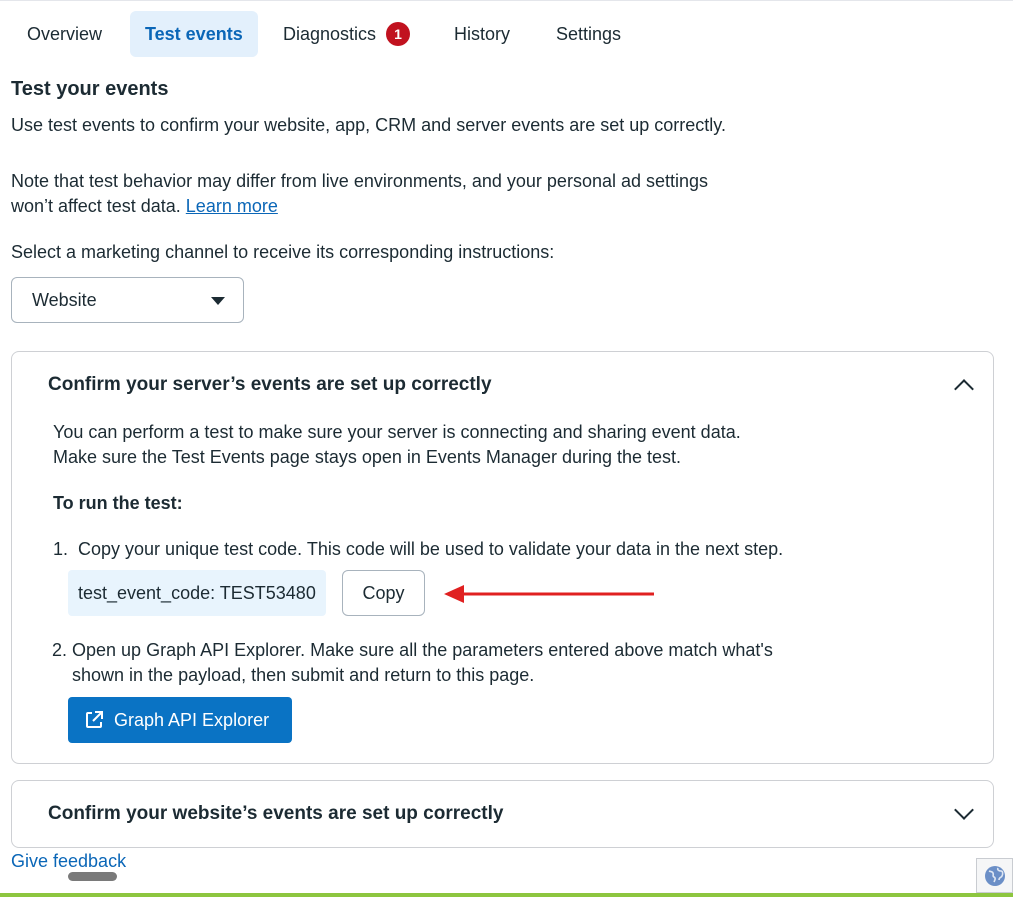  I want to click on channel-select-value: Website, so click(64, 299).